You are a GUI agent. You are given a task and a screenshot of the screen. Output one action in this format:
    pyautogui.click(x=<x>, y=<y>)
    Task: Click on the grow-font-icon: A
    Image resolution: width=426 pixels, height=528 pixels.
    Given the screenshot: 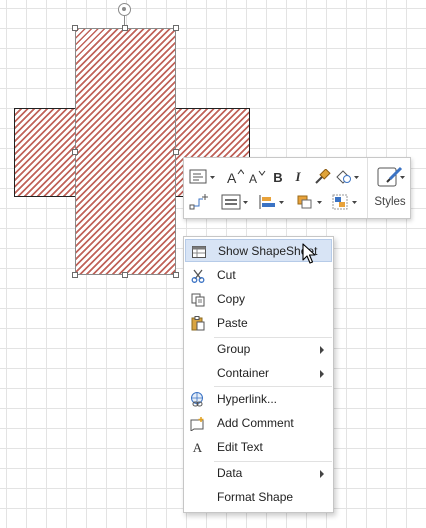 What is the action you would take?
    pyautogui.click(x=235, y=177)
    